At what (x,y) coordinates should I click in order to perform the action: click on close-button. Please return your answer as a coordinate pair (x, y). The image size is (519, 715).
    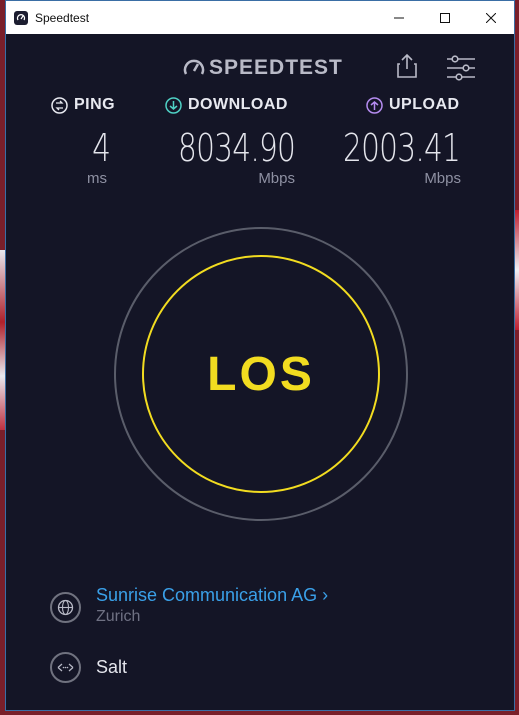
    Looking at the image, I should click on (491, 17).